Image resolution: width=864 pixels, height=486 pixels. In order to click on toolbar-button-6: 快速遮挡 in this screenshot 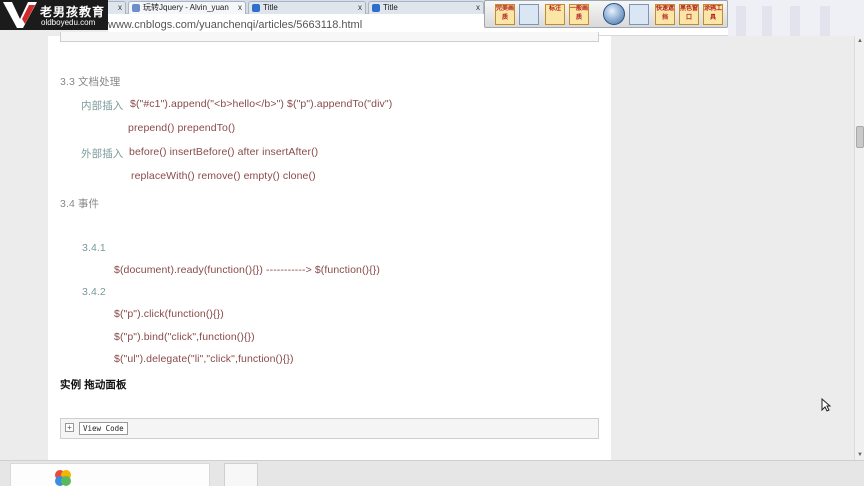, I will do `click(665, 14)`.